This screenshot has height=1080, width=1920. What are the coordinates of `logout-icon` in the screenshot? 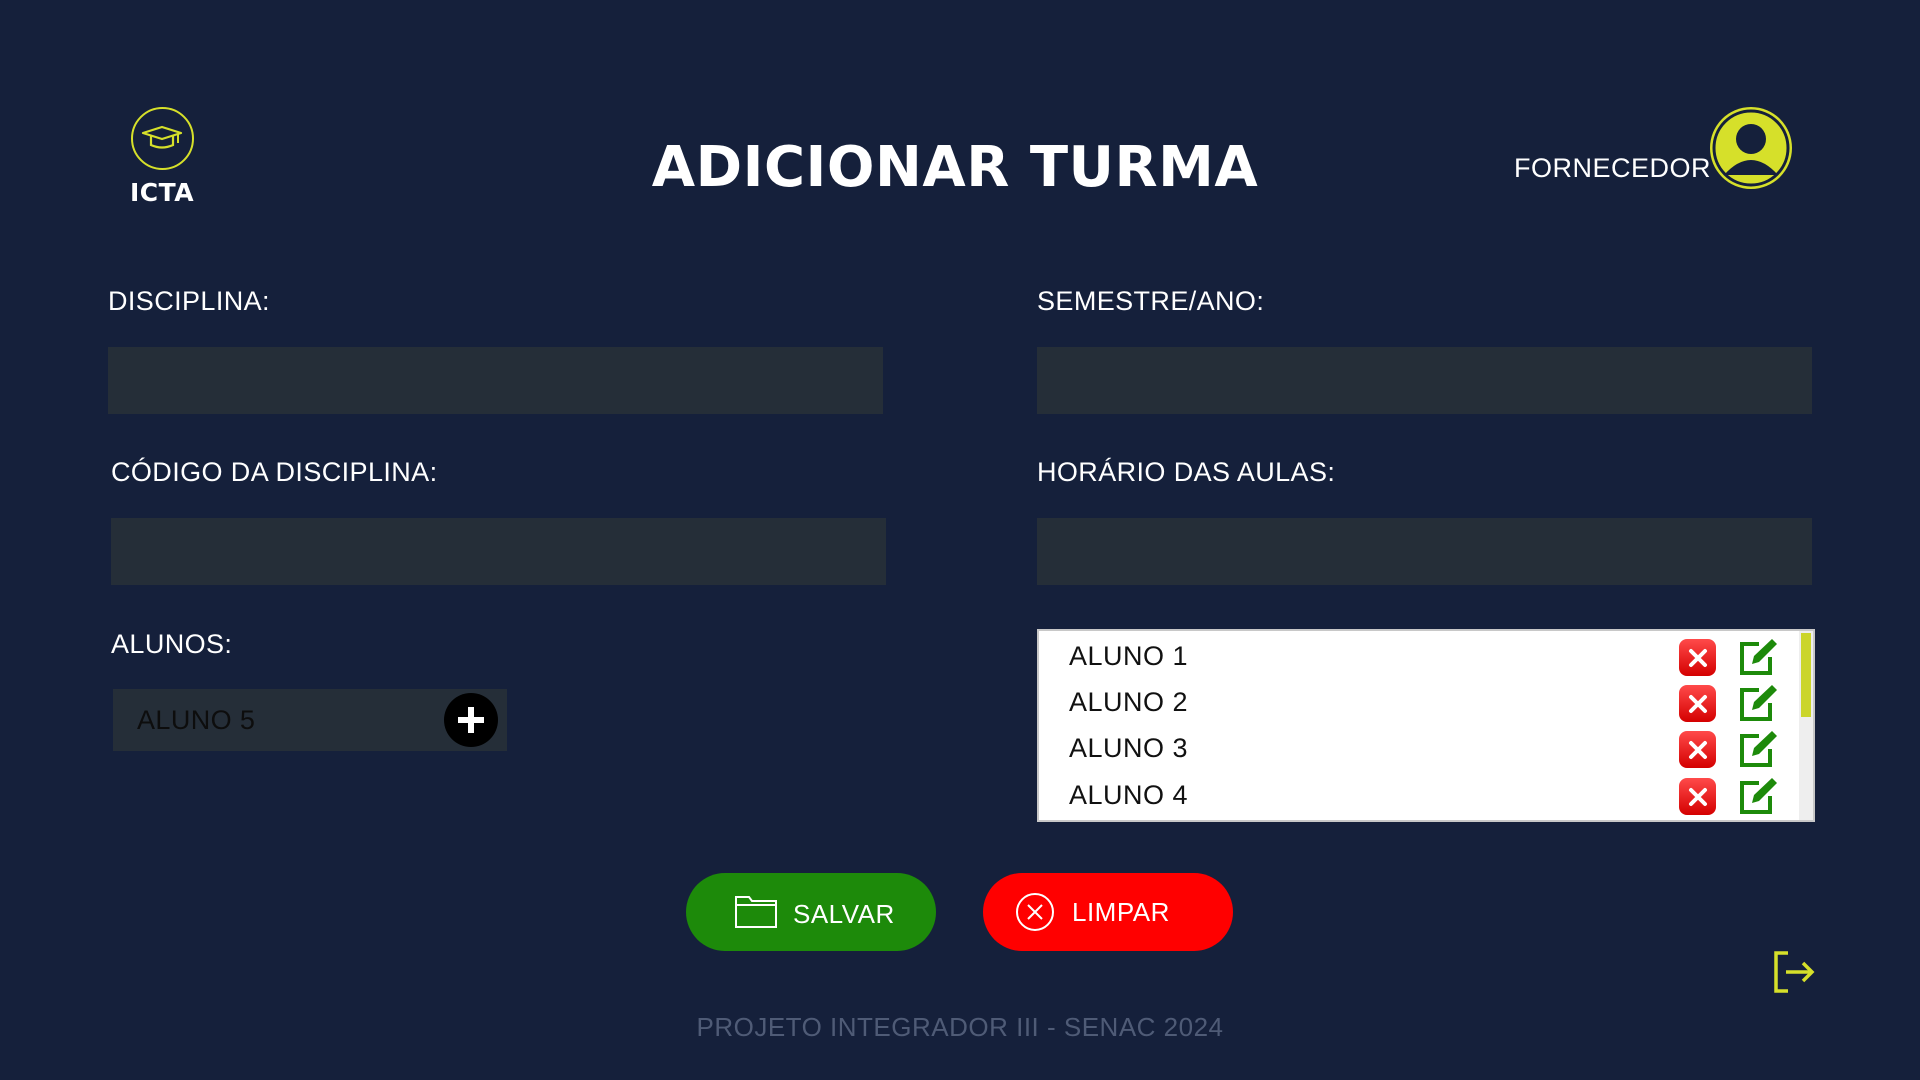 It's located at (1794, 972).